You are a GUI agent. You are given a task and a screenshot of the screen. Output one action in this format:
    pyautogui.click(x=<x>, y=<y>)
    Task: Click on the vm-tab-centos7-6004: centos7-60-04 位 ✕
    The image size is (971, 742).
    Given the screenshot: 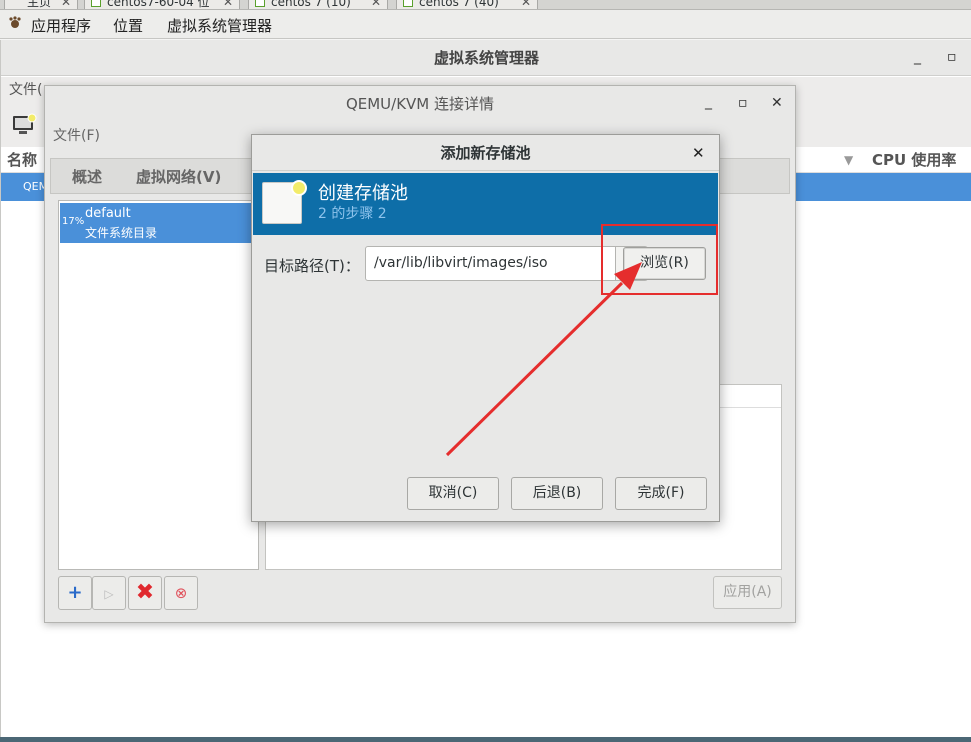 What is the action you would take?
    pyautogui.click(x=162, y=4)
    